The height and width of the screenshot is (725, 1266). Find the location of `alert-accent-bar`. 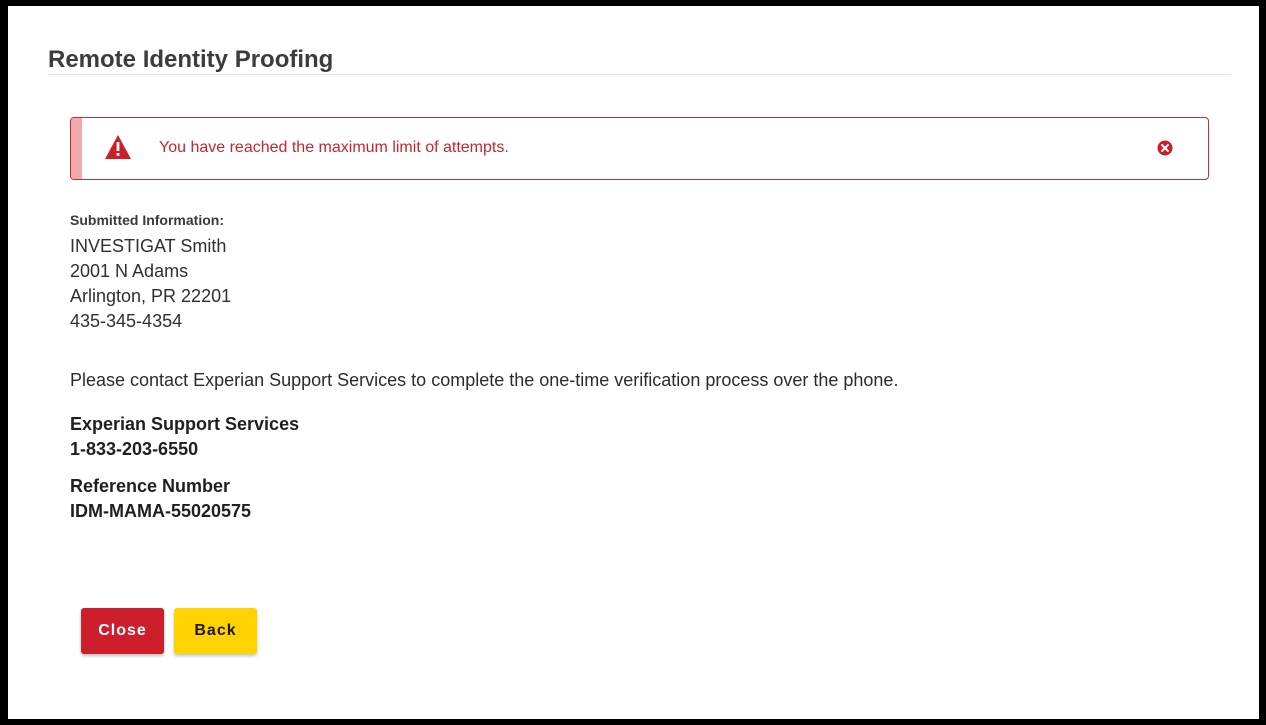

alert-accent-bar is located at coordinates (76, 148).